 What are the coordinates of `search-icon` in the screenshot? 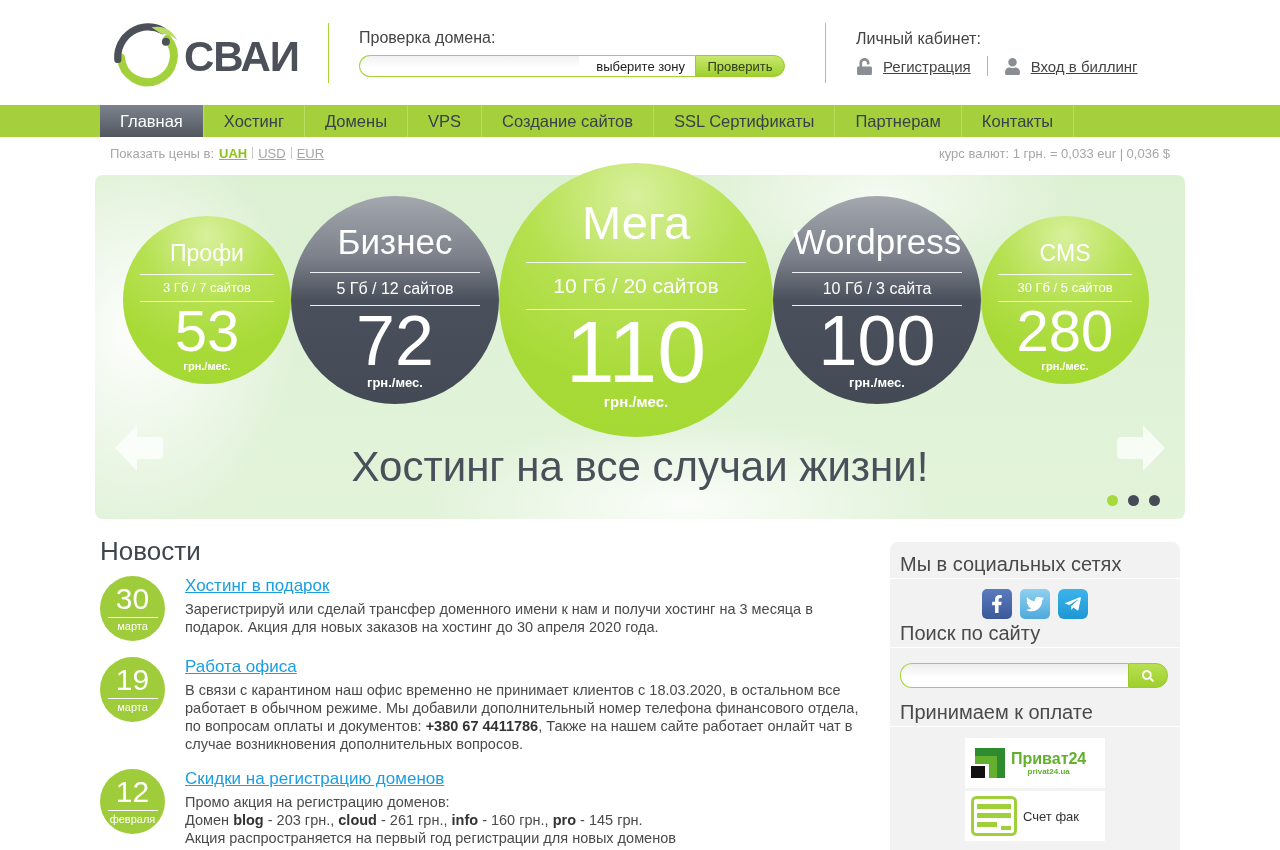 It's located at (1148, 675).